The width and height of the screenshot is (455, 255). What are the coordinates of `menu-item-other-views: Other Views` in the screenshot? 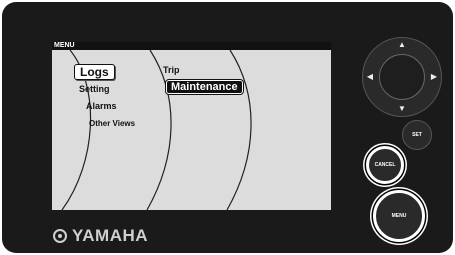 It's located at (112, 123).